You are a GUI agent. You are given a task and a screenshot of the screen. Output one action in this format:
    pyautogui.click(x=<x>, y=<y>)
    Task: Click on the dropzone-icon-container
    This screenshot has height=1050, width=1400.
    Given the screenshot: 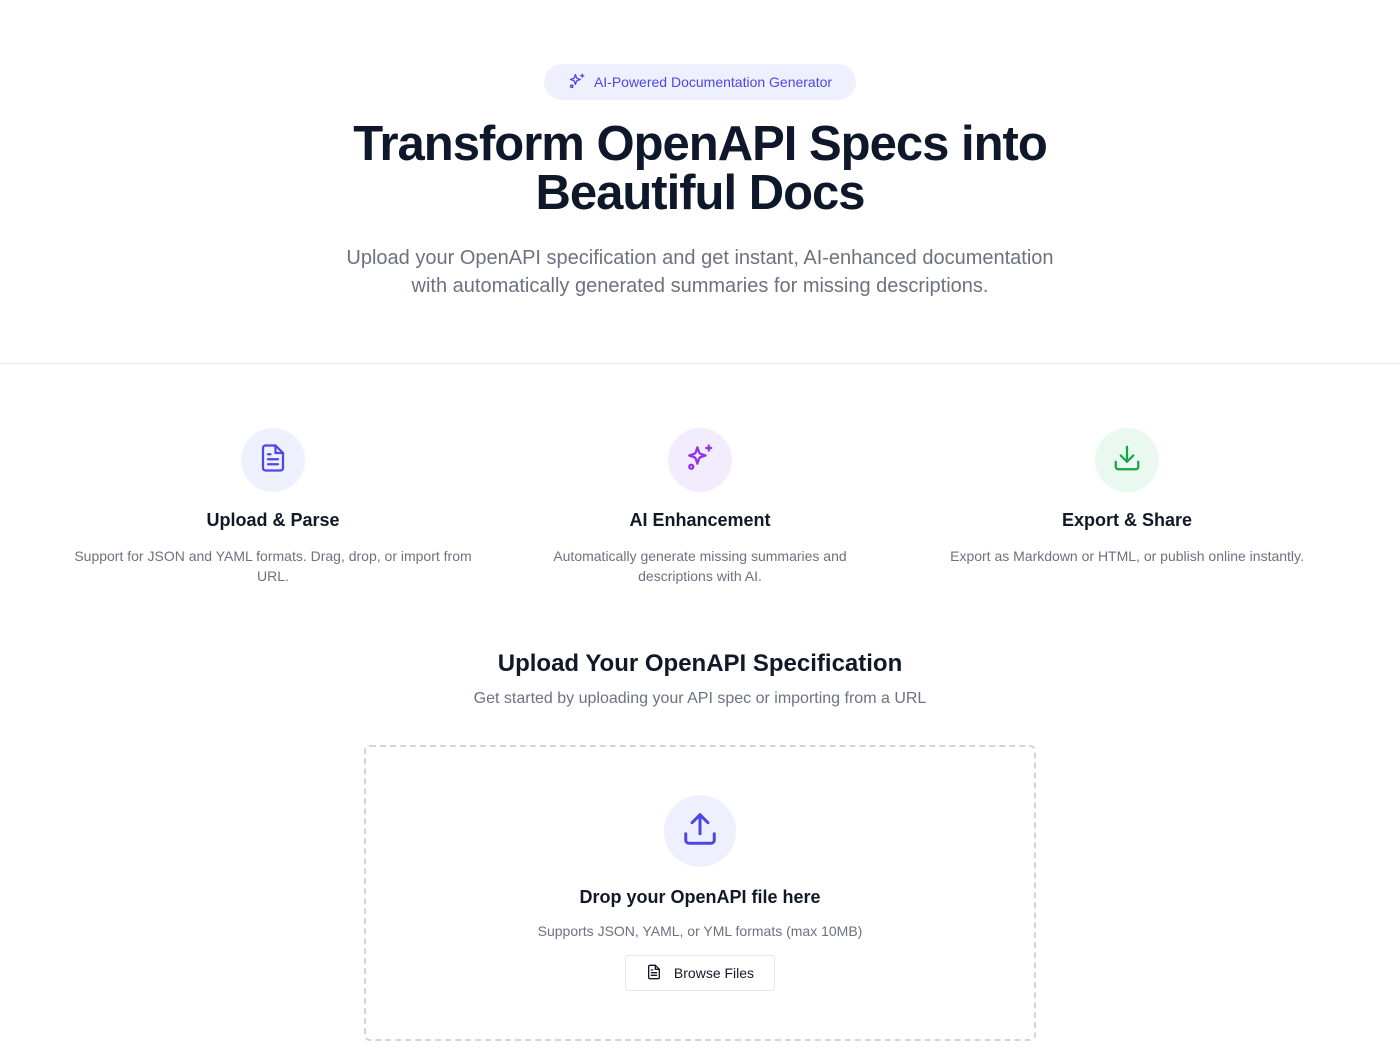 What is the action you would take?
    pyautogui.click(x=700, y=831)
    